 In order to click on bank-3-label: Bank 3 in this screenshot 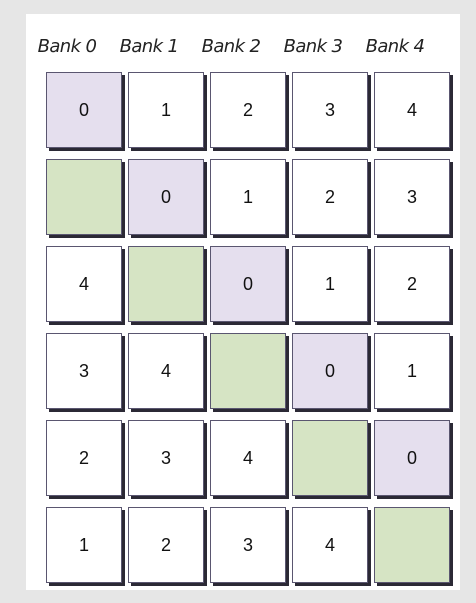, I will do `click(313, 46)`.